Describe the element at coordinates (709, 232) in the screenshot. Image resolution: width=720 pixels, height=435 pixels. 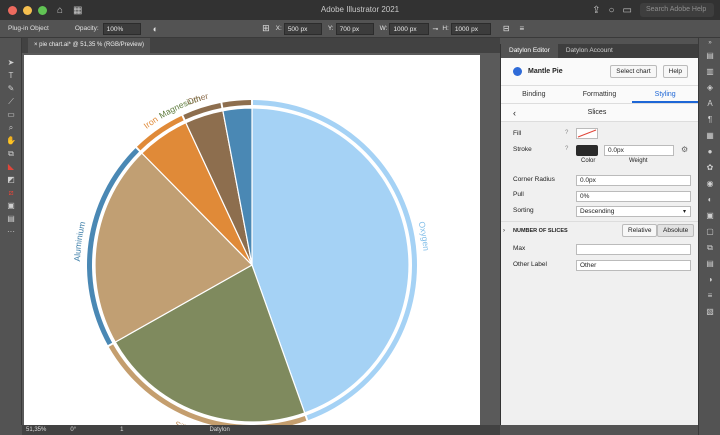
I see `transform-panel-icon: ▢` at that location.